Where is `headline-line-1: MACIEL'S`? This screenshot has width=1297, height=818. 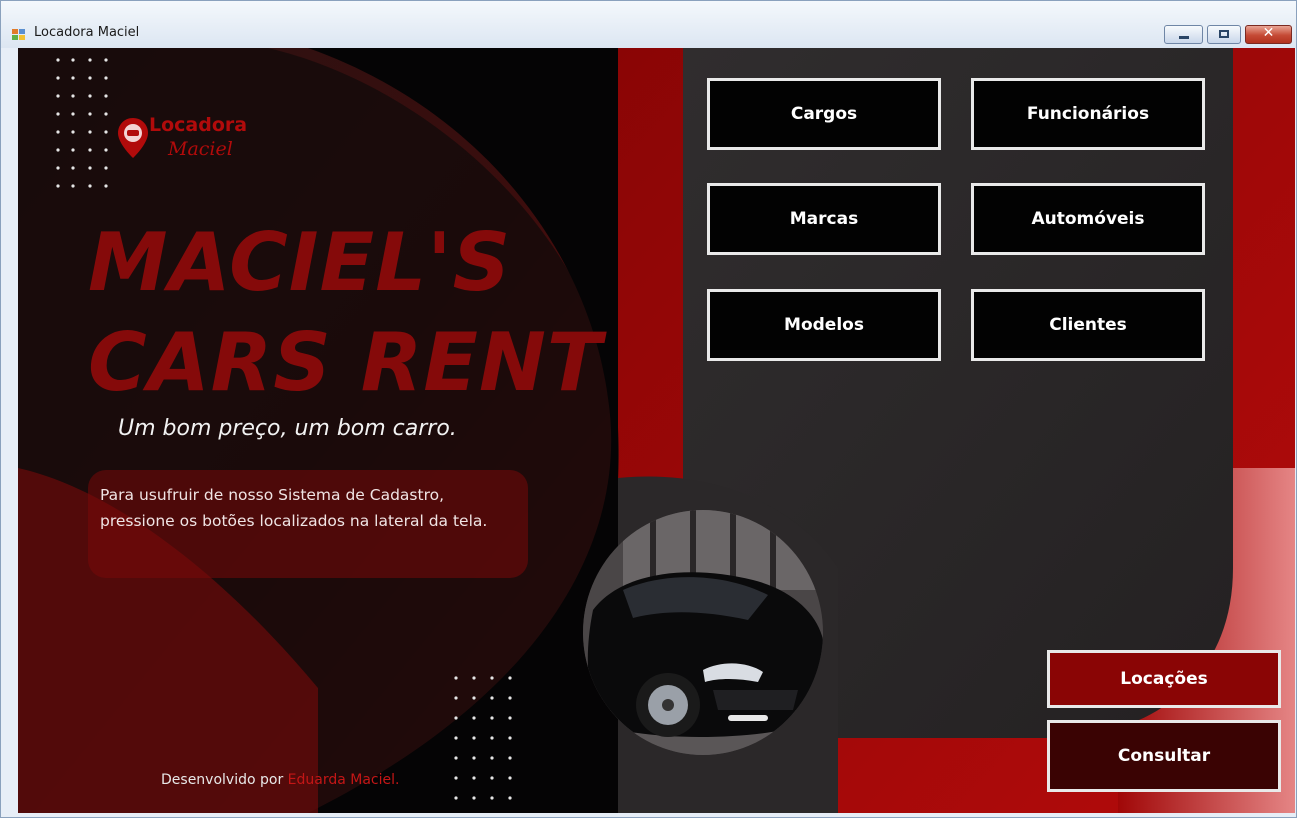 headline-line-1: MACIEL'S is located at coordinates (300, 262).